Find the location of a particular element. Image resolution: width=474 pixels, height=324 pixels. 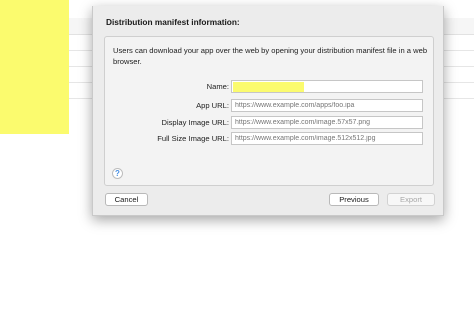

sheet-title: Distribution manifest information: is located at coordinates (173, 22).